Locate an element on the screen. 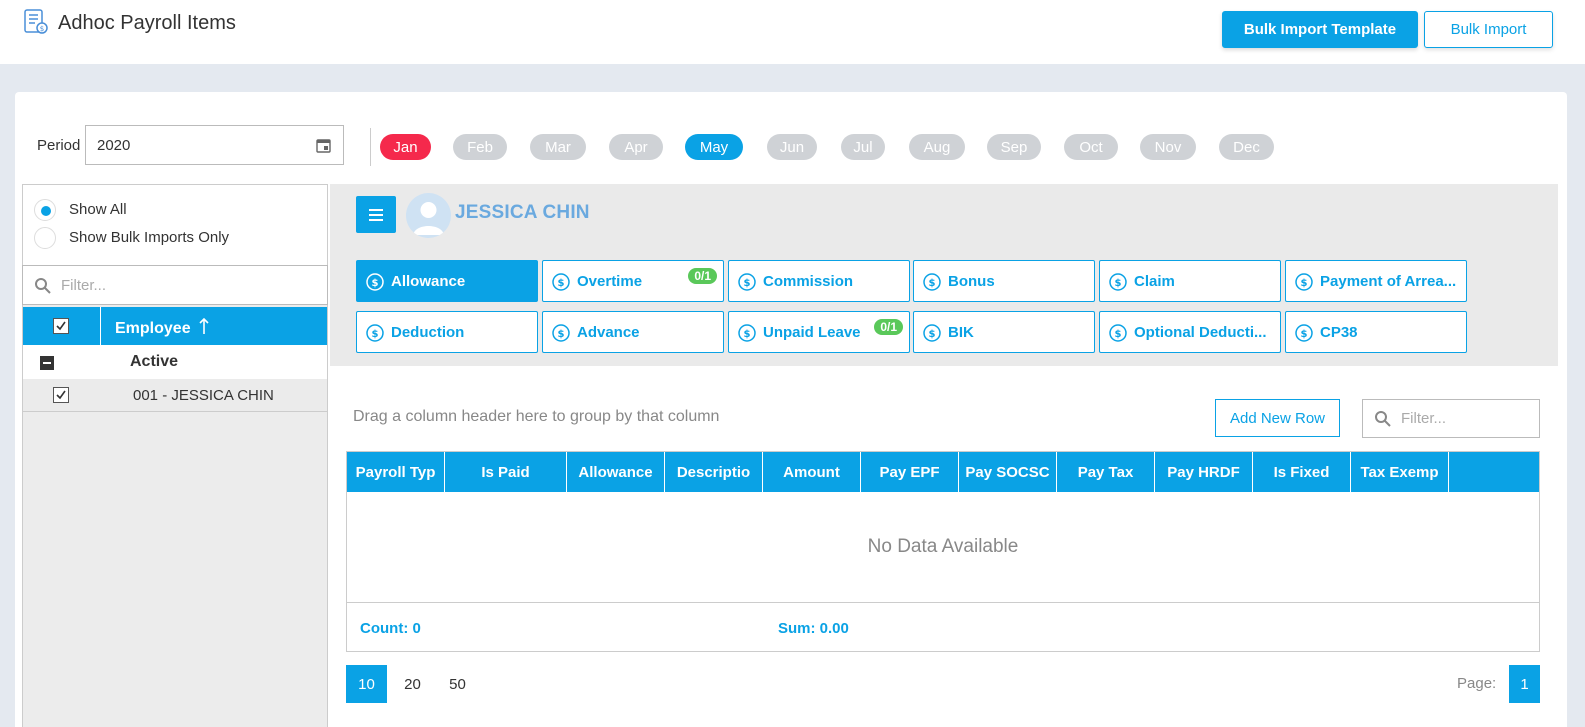  tab-label: Claim is located at coordinates (1154, 281).